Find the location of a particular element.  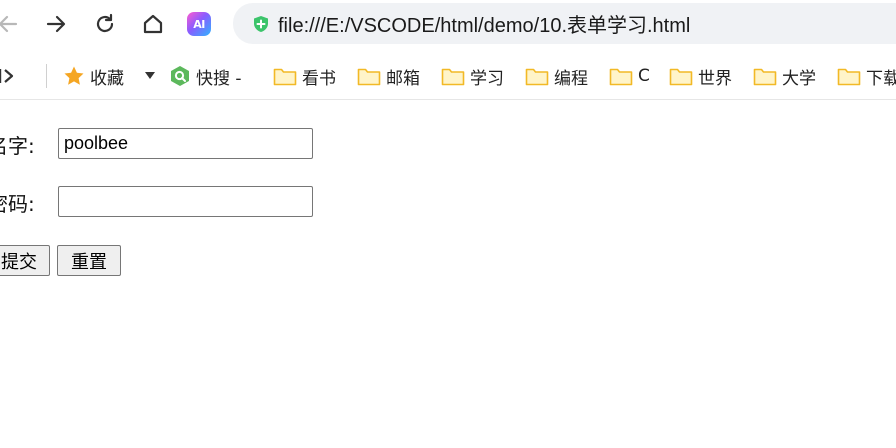

url-text: file:///E:/VSCODE/html/demo/10.表单学习.html is located at coordinates (484, 23).